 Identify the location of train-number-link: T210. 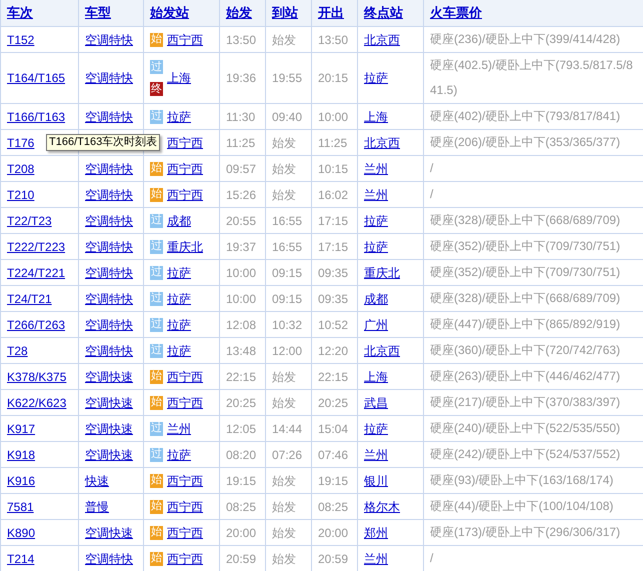
(20, 195).